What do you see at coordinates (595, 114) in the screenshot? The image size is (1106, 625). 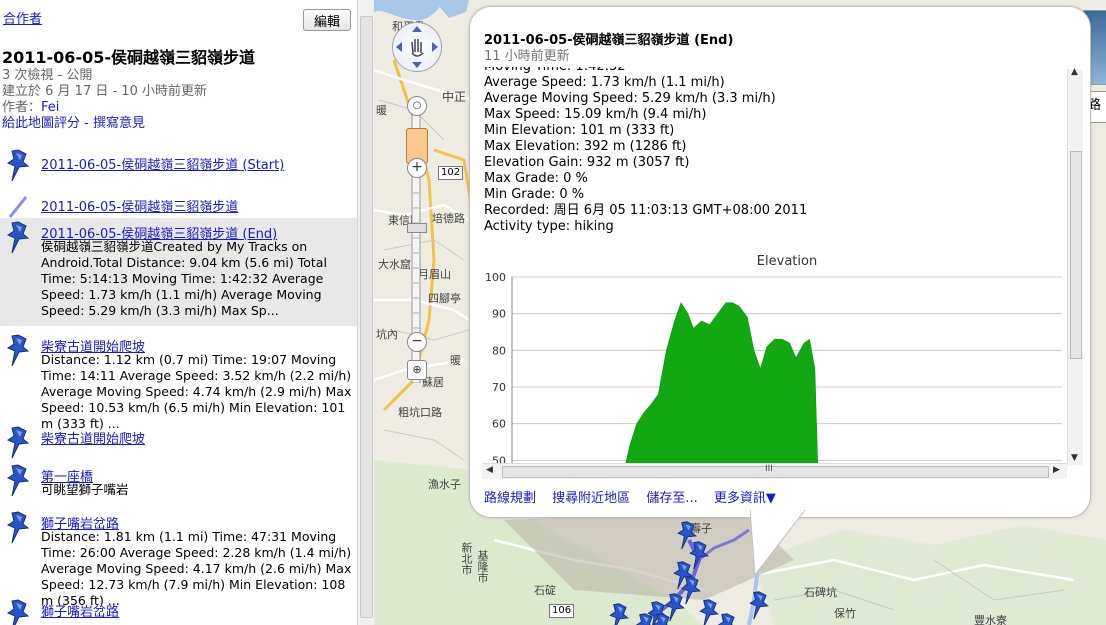 I see `stat-line: Max Speed: 15.09 km/h (9.4 mi/h)` at bounding box center [595, 114].